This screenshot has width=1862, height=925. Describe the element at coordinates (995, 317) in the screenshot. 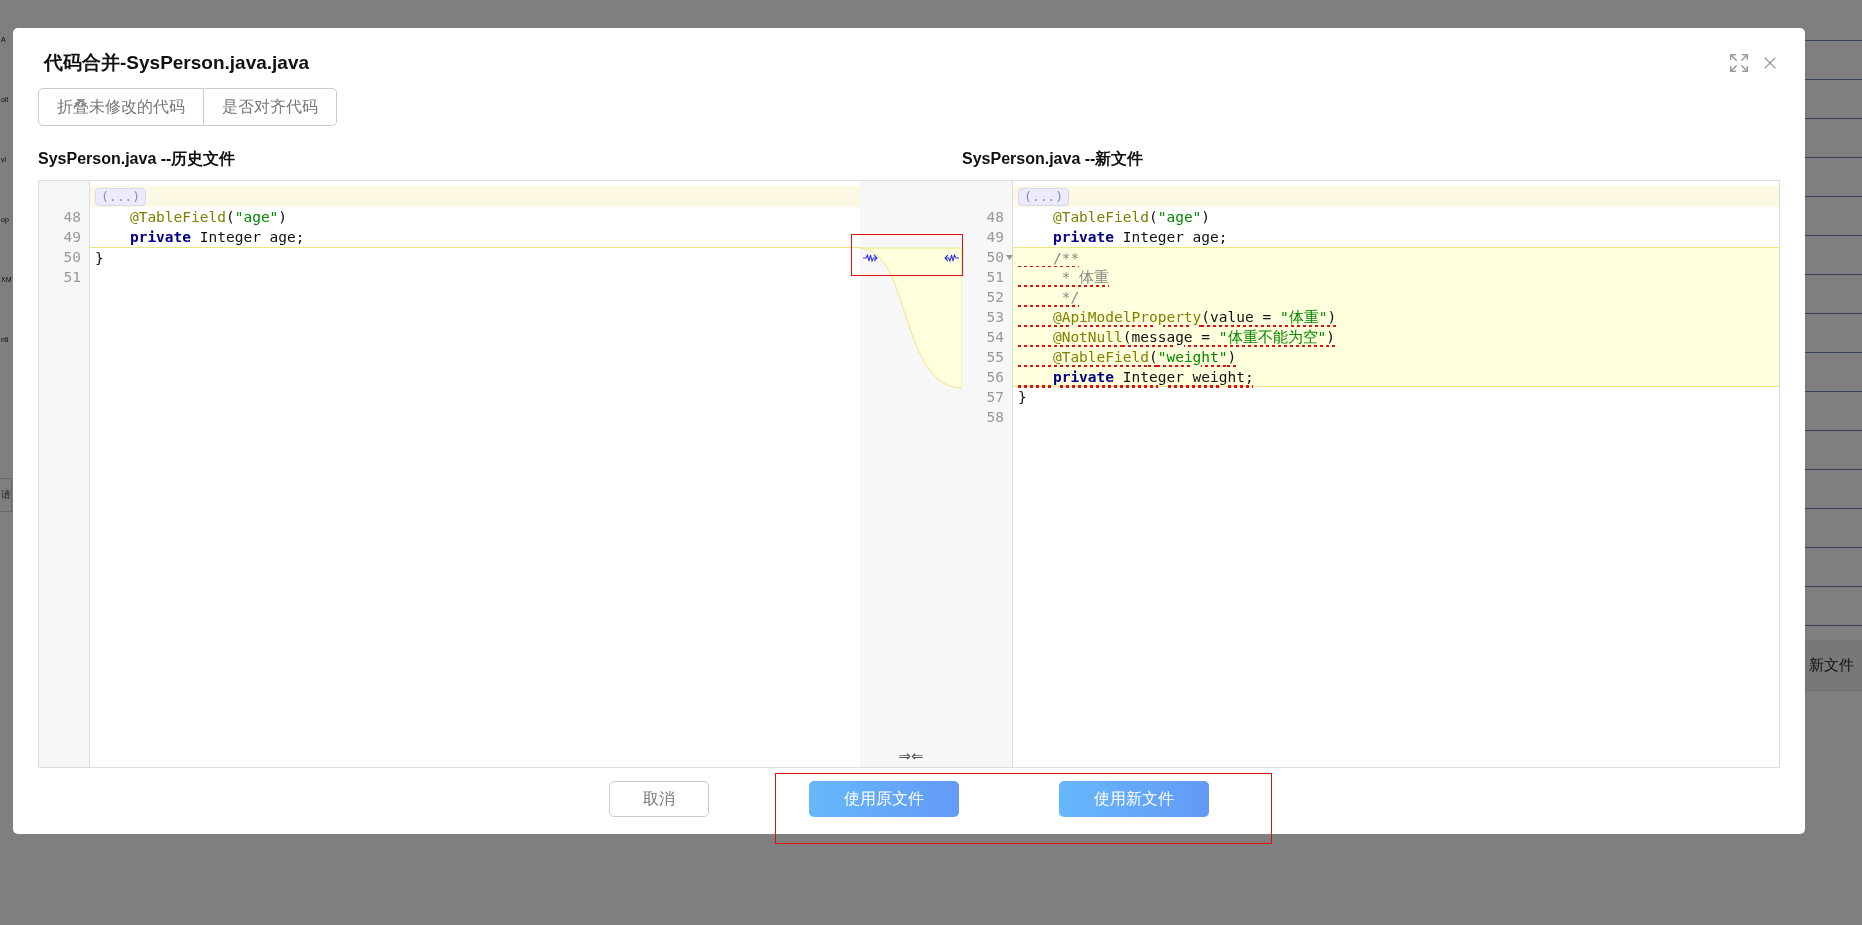

I see `line-number: 53` at that location.